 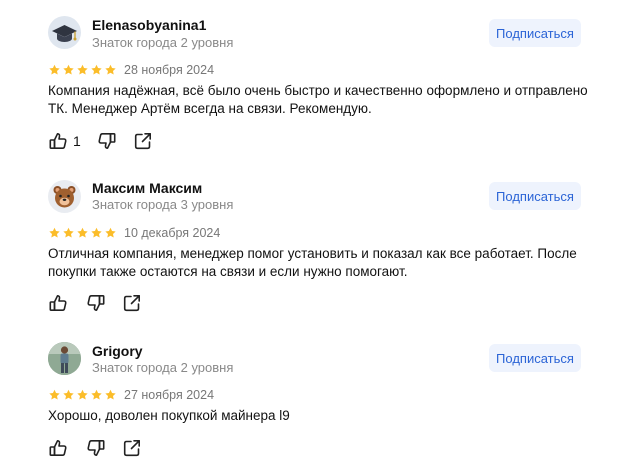 I want to click on review-date: 27 ноября 2024, so click(x=169, y=395).